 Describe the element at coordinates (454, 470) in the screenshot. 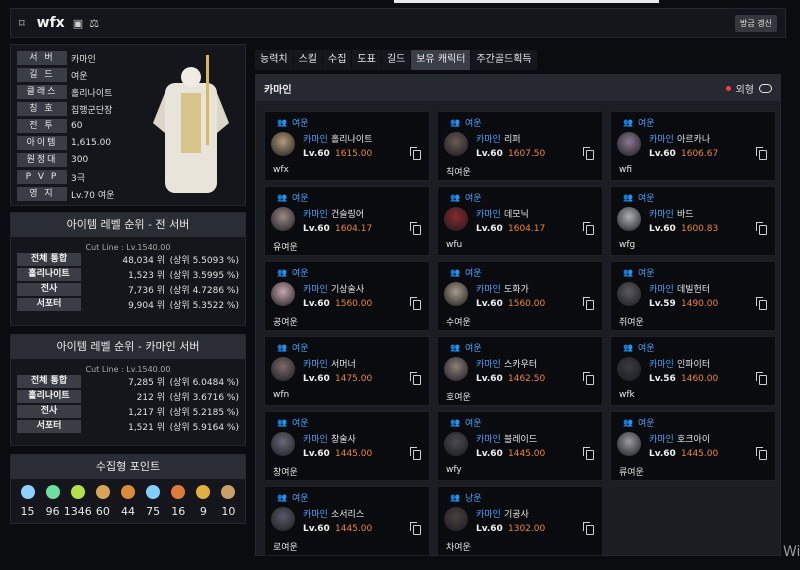

I see `card-character-name: wfy` at that location.